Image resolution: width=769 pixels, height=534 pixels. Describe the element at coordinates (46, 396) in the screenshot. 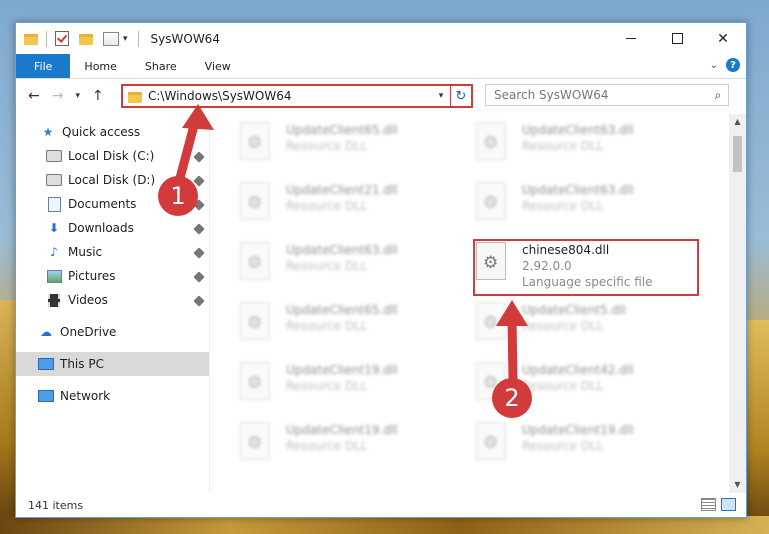

I see `network-icon` at that location.